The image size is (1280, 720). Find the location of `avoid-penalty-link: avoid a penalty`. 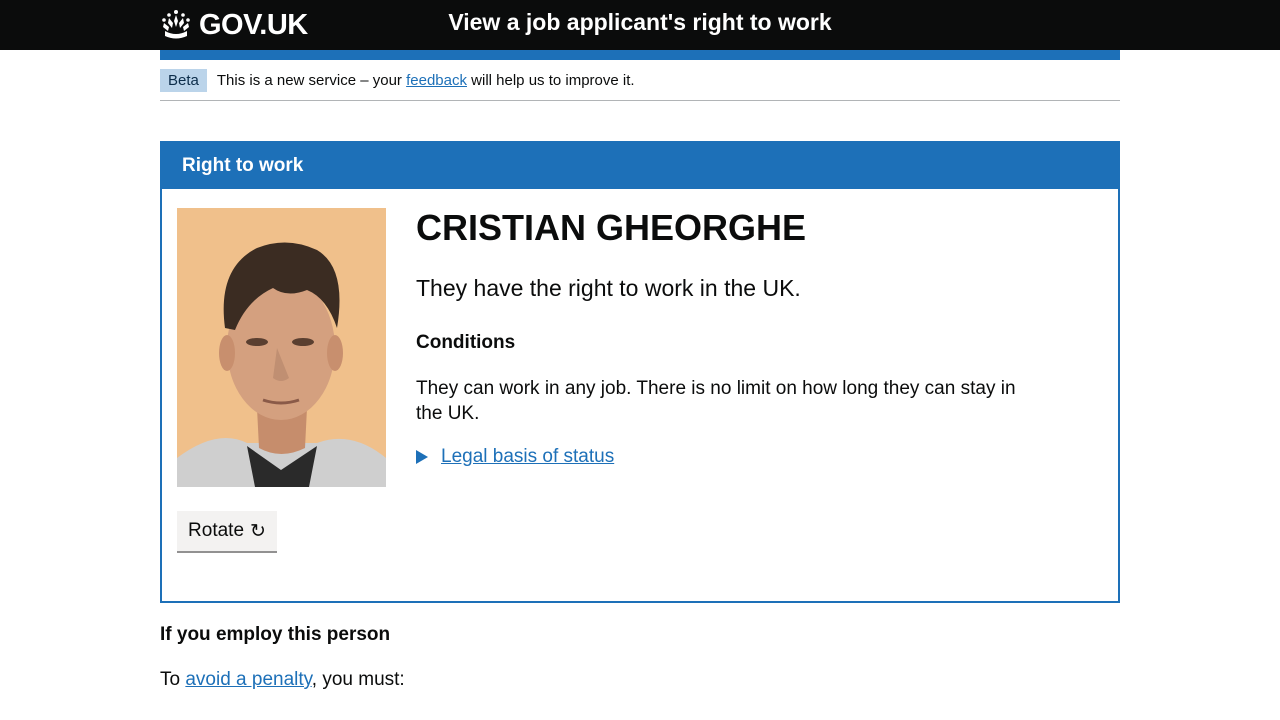

avoid-penalty-link: avoid a penalty is located at coordinates (248, 679).